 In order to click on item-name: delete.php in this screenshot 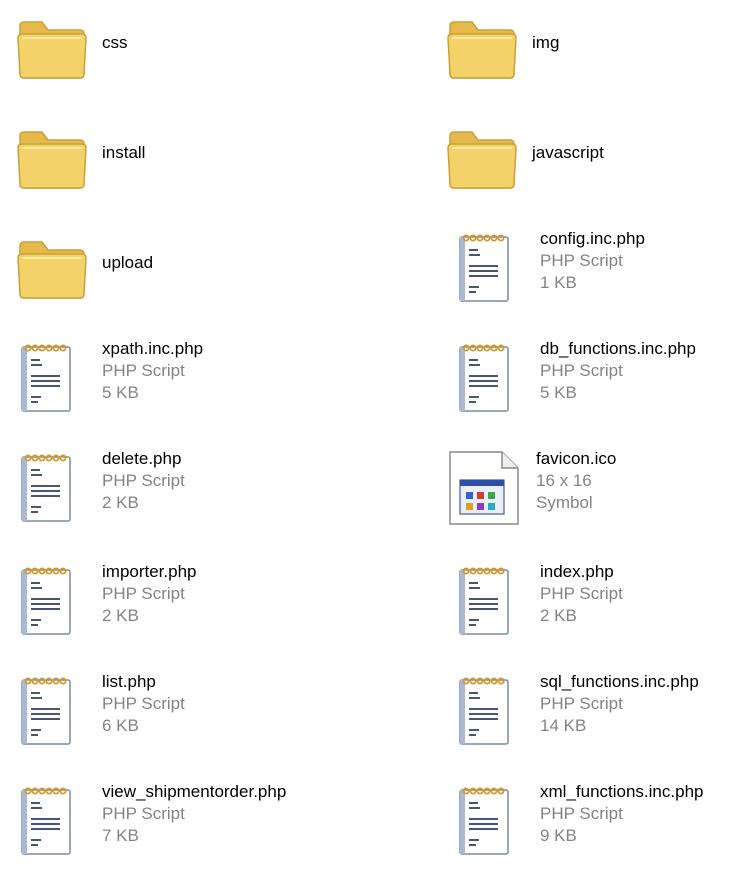, I will do `click(142, 458)`.